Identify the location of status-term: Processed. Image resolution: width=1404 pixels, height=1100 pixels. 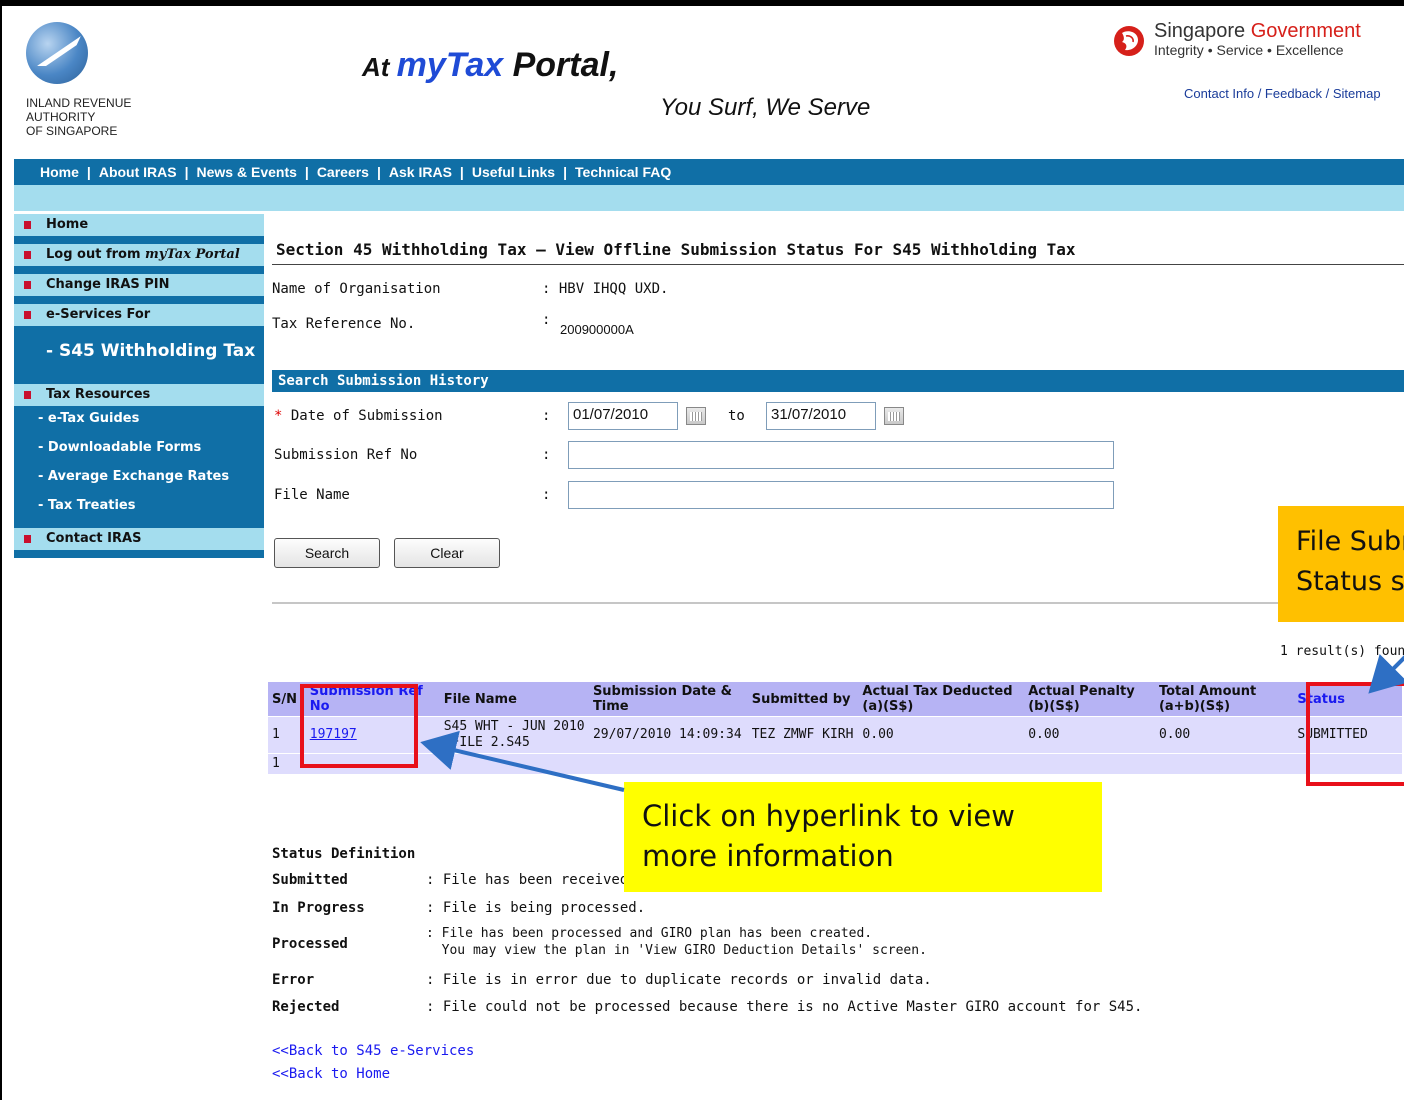
(310, 944).